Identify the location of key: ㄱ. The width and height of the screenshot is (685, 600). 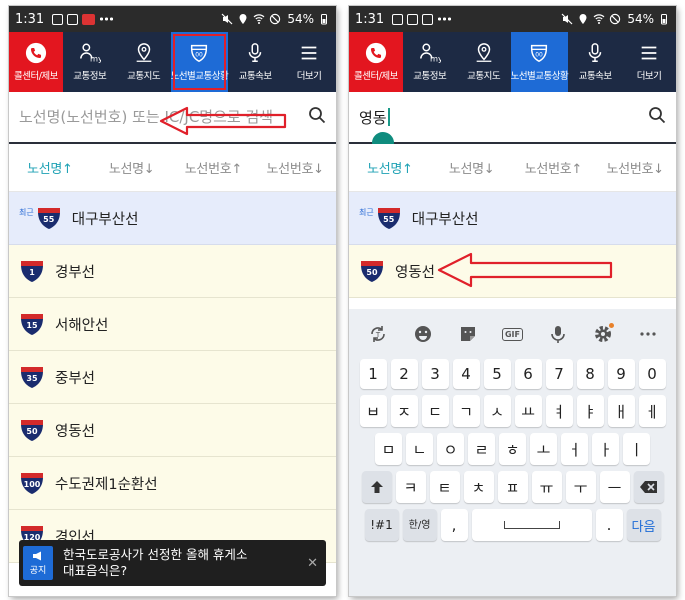
(466, 411).